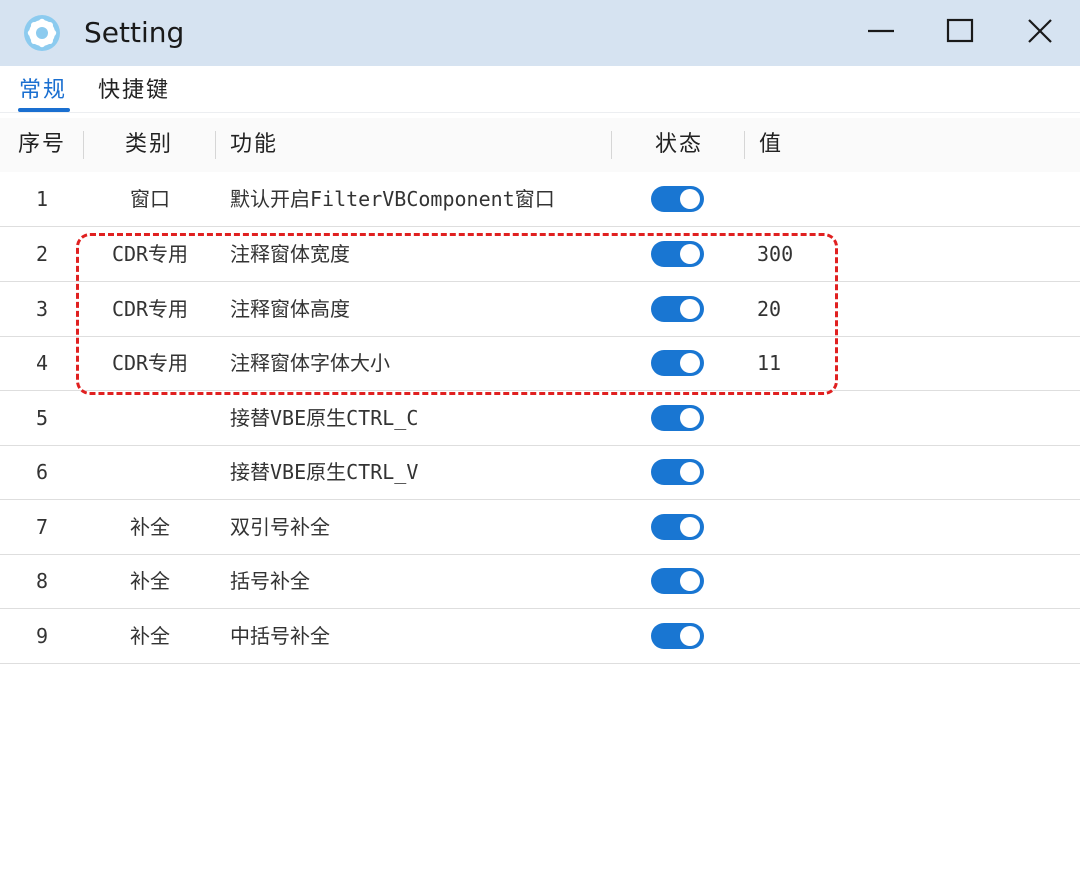 The image size is (1080, 874). What do you see at coordinates (149, 145) in the screenshot?
I see `header-category: 类别` at bounding box center [149, 145].